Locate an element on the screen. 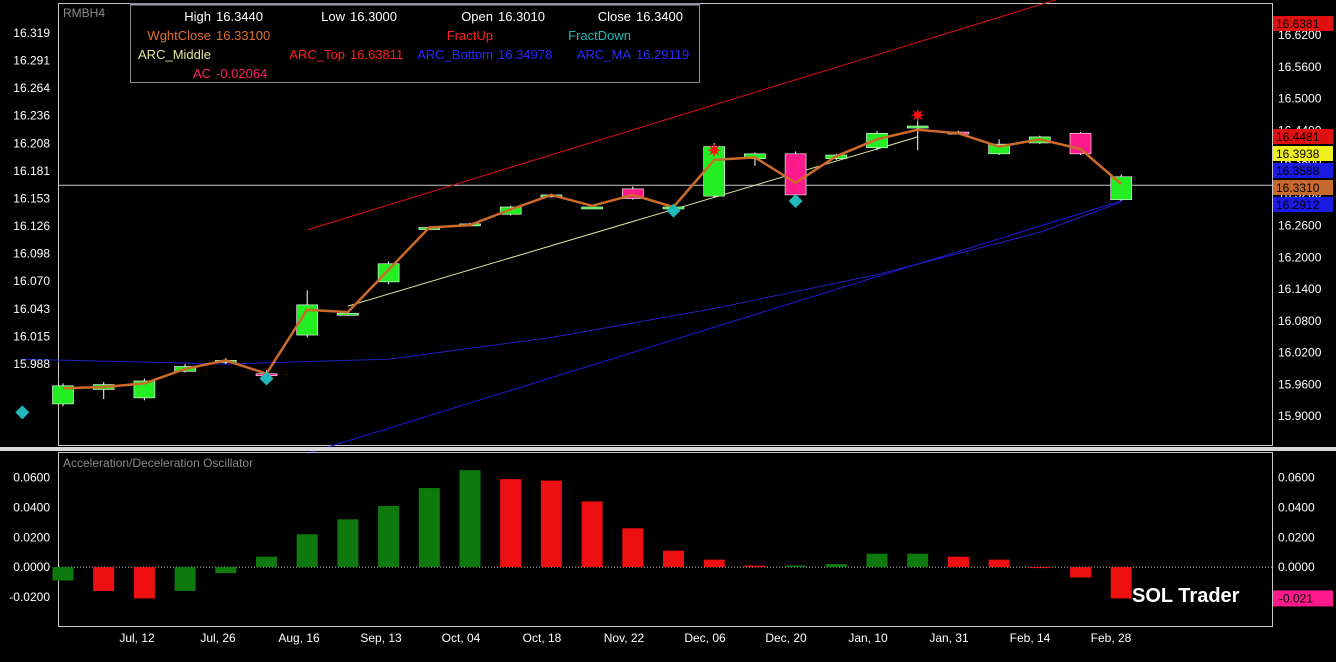 This screenshot has width=1336, height=662. price-tick-label: 16.264 is located at coordinates (31, 88).